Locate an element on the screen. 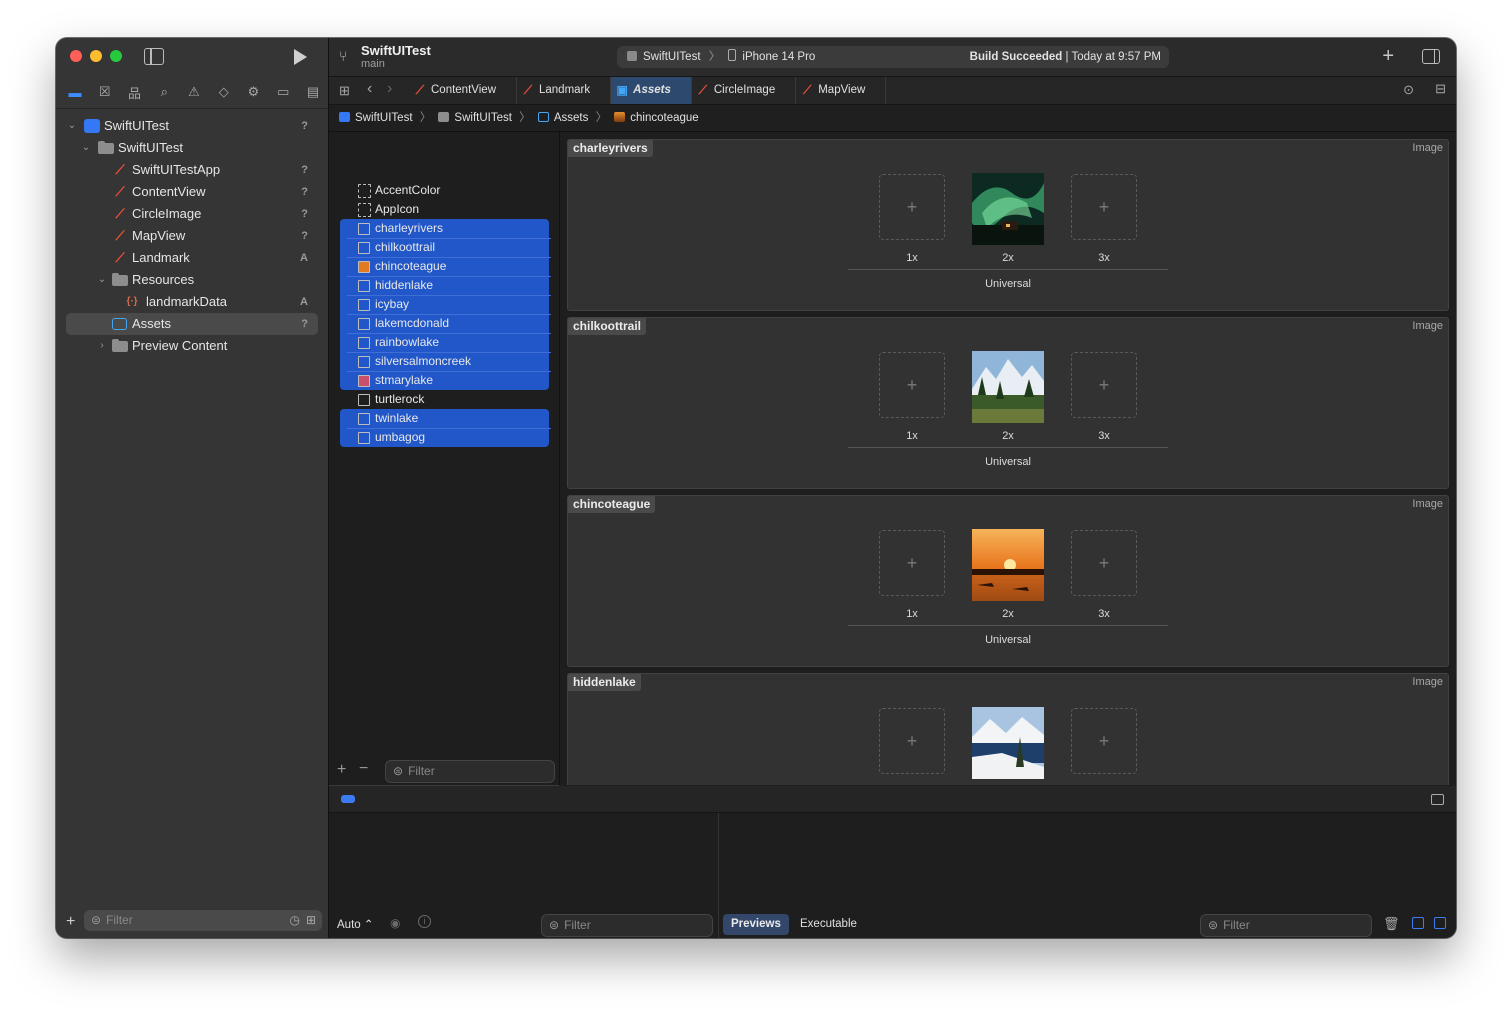 The image size is (1512, 1012). tree-item-file: ⟋ CircleImage ? is located at coordinates (192, 214).